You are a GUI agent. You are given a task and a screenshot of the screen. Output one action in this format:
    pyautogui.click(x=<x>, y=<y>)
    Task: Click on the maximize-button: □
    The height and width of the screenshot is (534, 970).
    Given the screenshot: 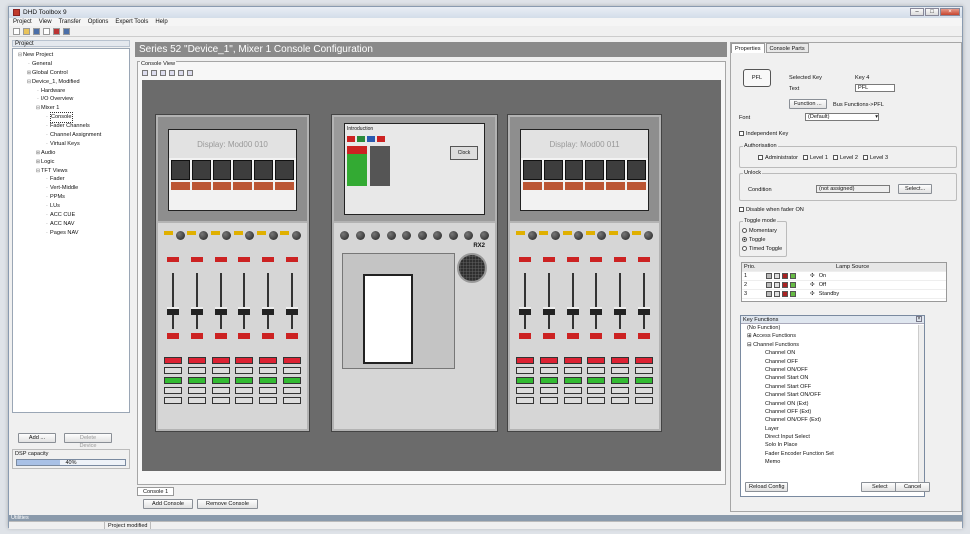 What is the action you would take?
    pyautogui.click(x=932, y=12)
    